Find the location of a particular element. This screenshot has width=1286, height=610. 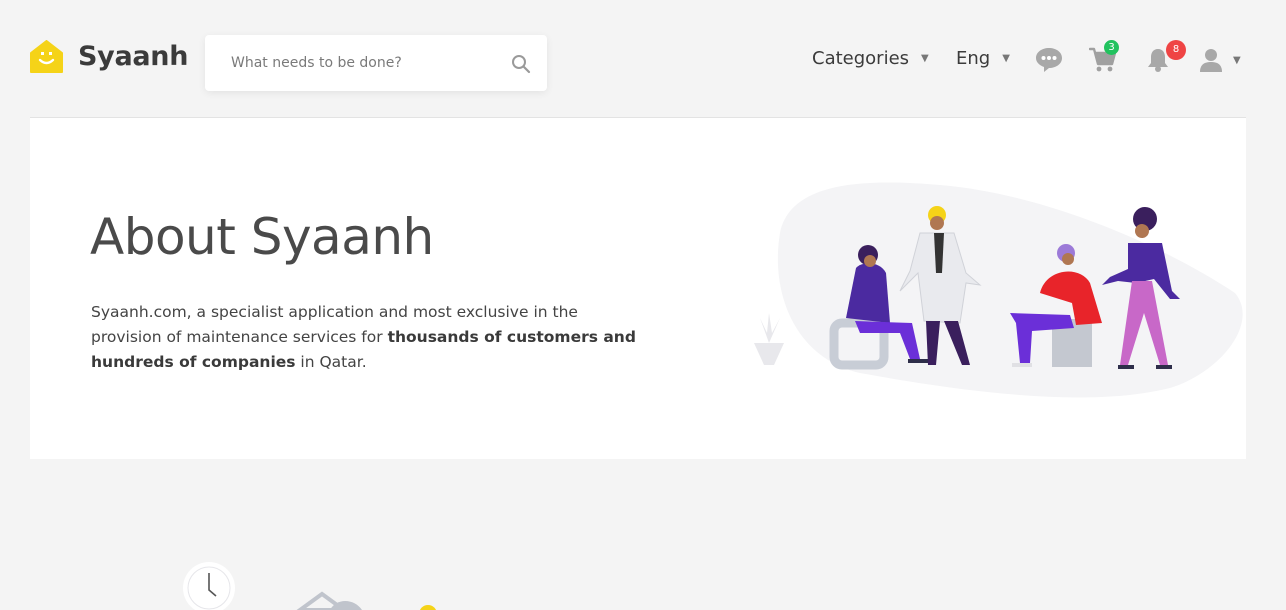

language-select: Eng ▼ is located at coordinates (983, 58).